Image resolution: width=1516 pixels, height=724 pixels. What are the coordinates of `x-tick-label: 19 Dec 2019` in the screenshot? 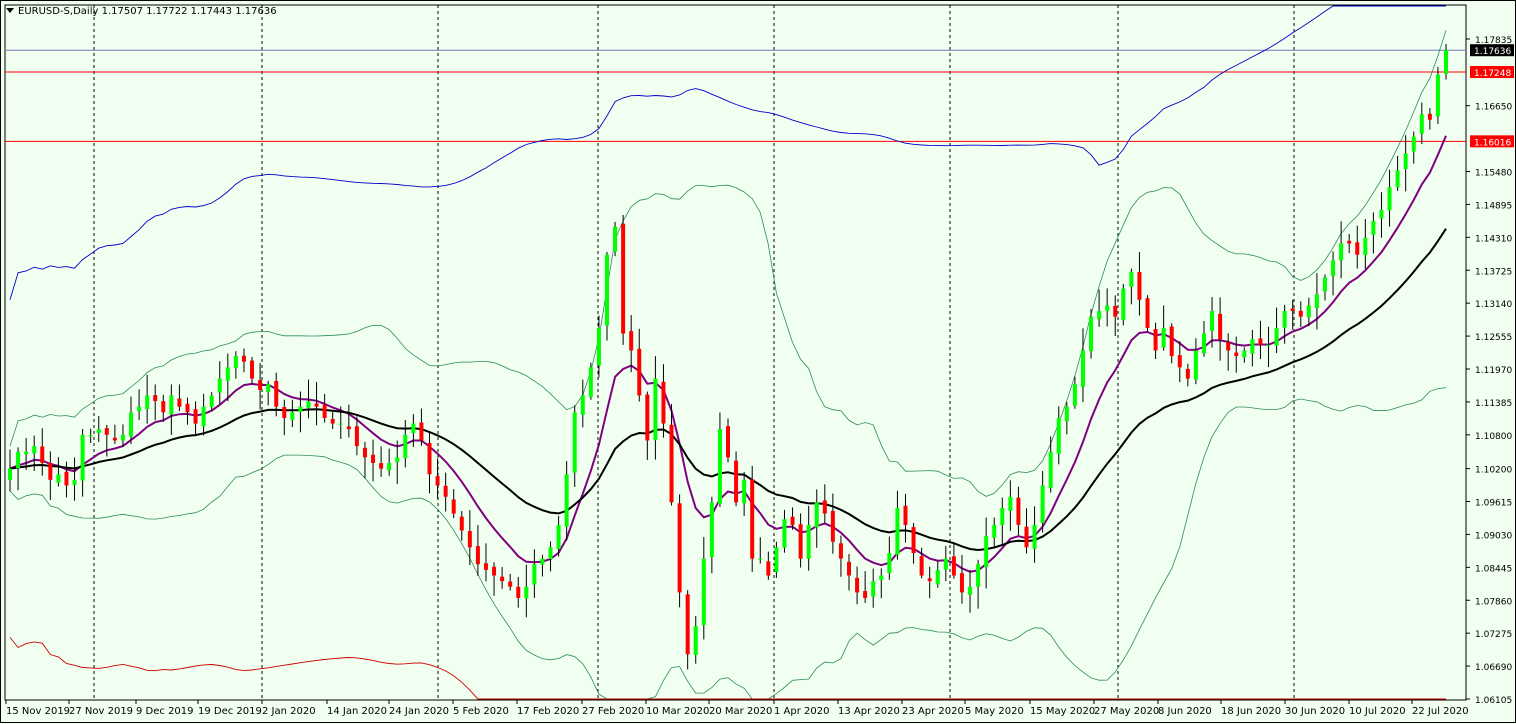 It's located at (230, 711).